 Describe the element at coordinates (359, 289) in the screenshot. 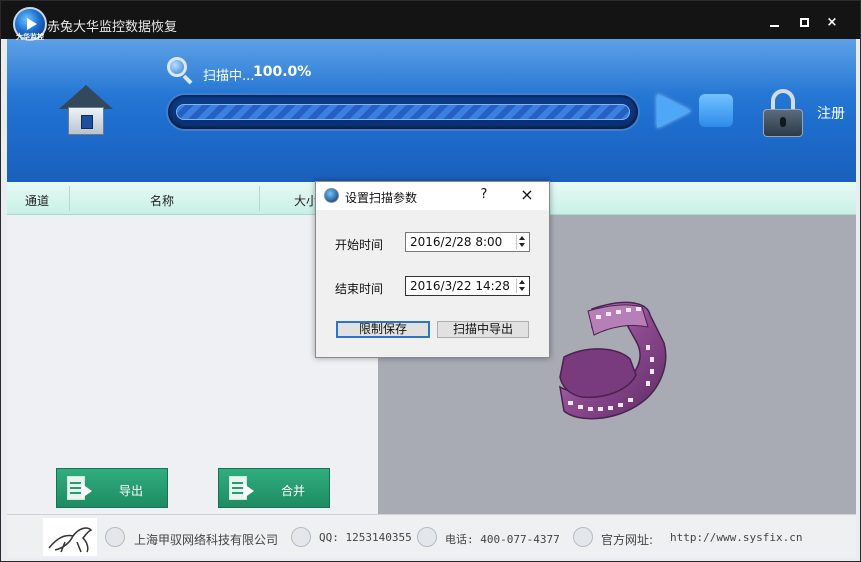

I see `end-time-label: 结束时间` at that location.